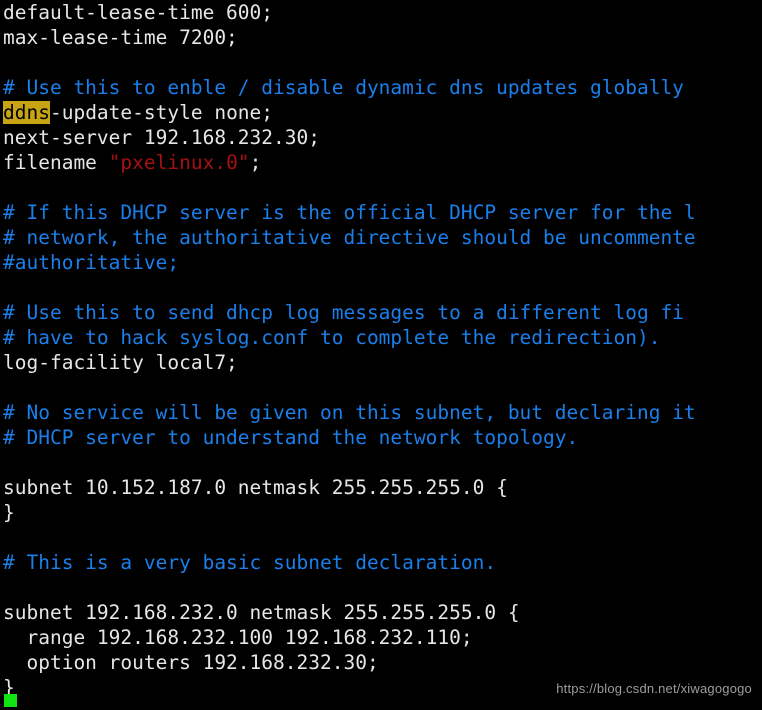  What do you see at coordinates (381, 137) in the screenshot?
I see `terminal-line: next-server 192.168.232.30;` at bounding box center [381, 137].